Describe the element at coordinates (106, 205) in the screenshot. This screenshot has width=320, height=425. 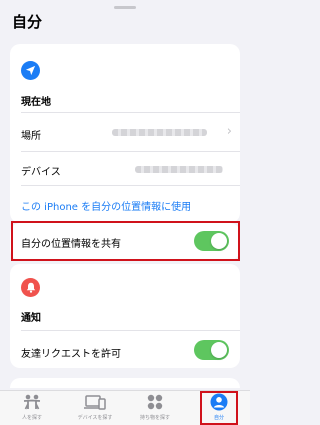
I see `use-this-iphone-link: この iPhone を自分の位置情報に使用` at that location.